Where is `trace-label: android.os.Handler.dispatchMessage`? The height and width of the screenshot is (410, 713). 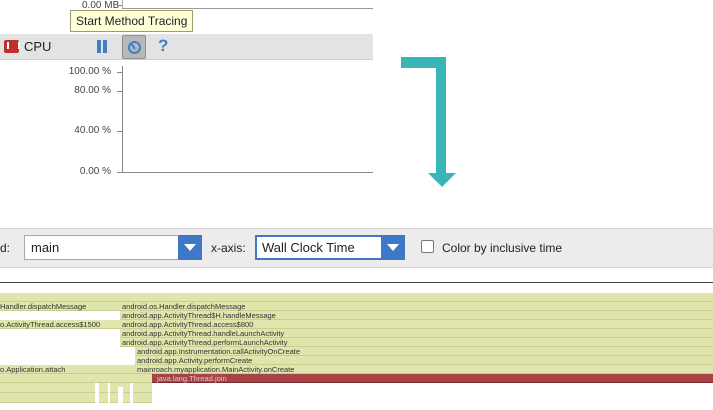
trace-label: android.os.Handler.dispatchMessage is located at coordinates (184, 306).